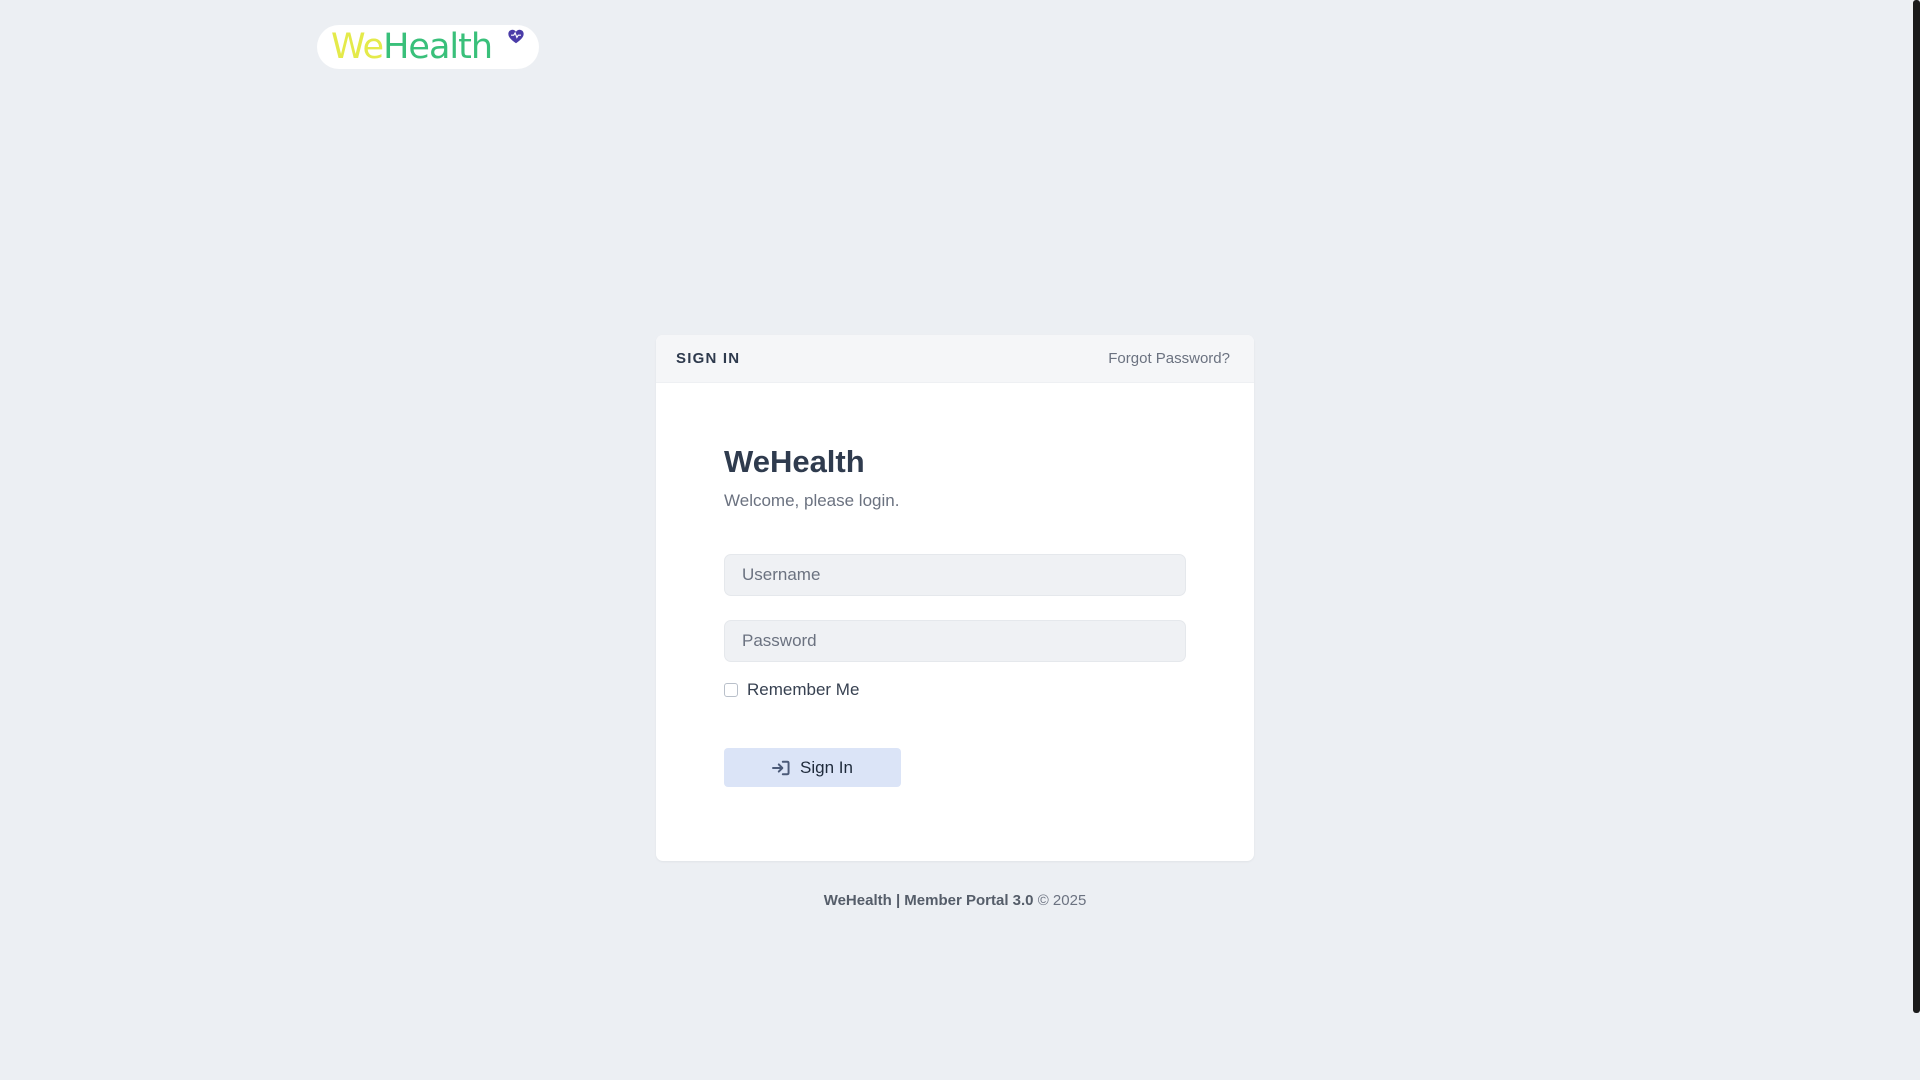 This screenshot has width=1920, height=1080. Describe the element at coordinates (955, 359) in the screenshot. I see `card-header: SIGN IN Forgot Password?` at that location.